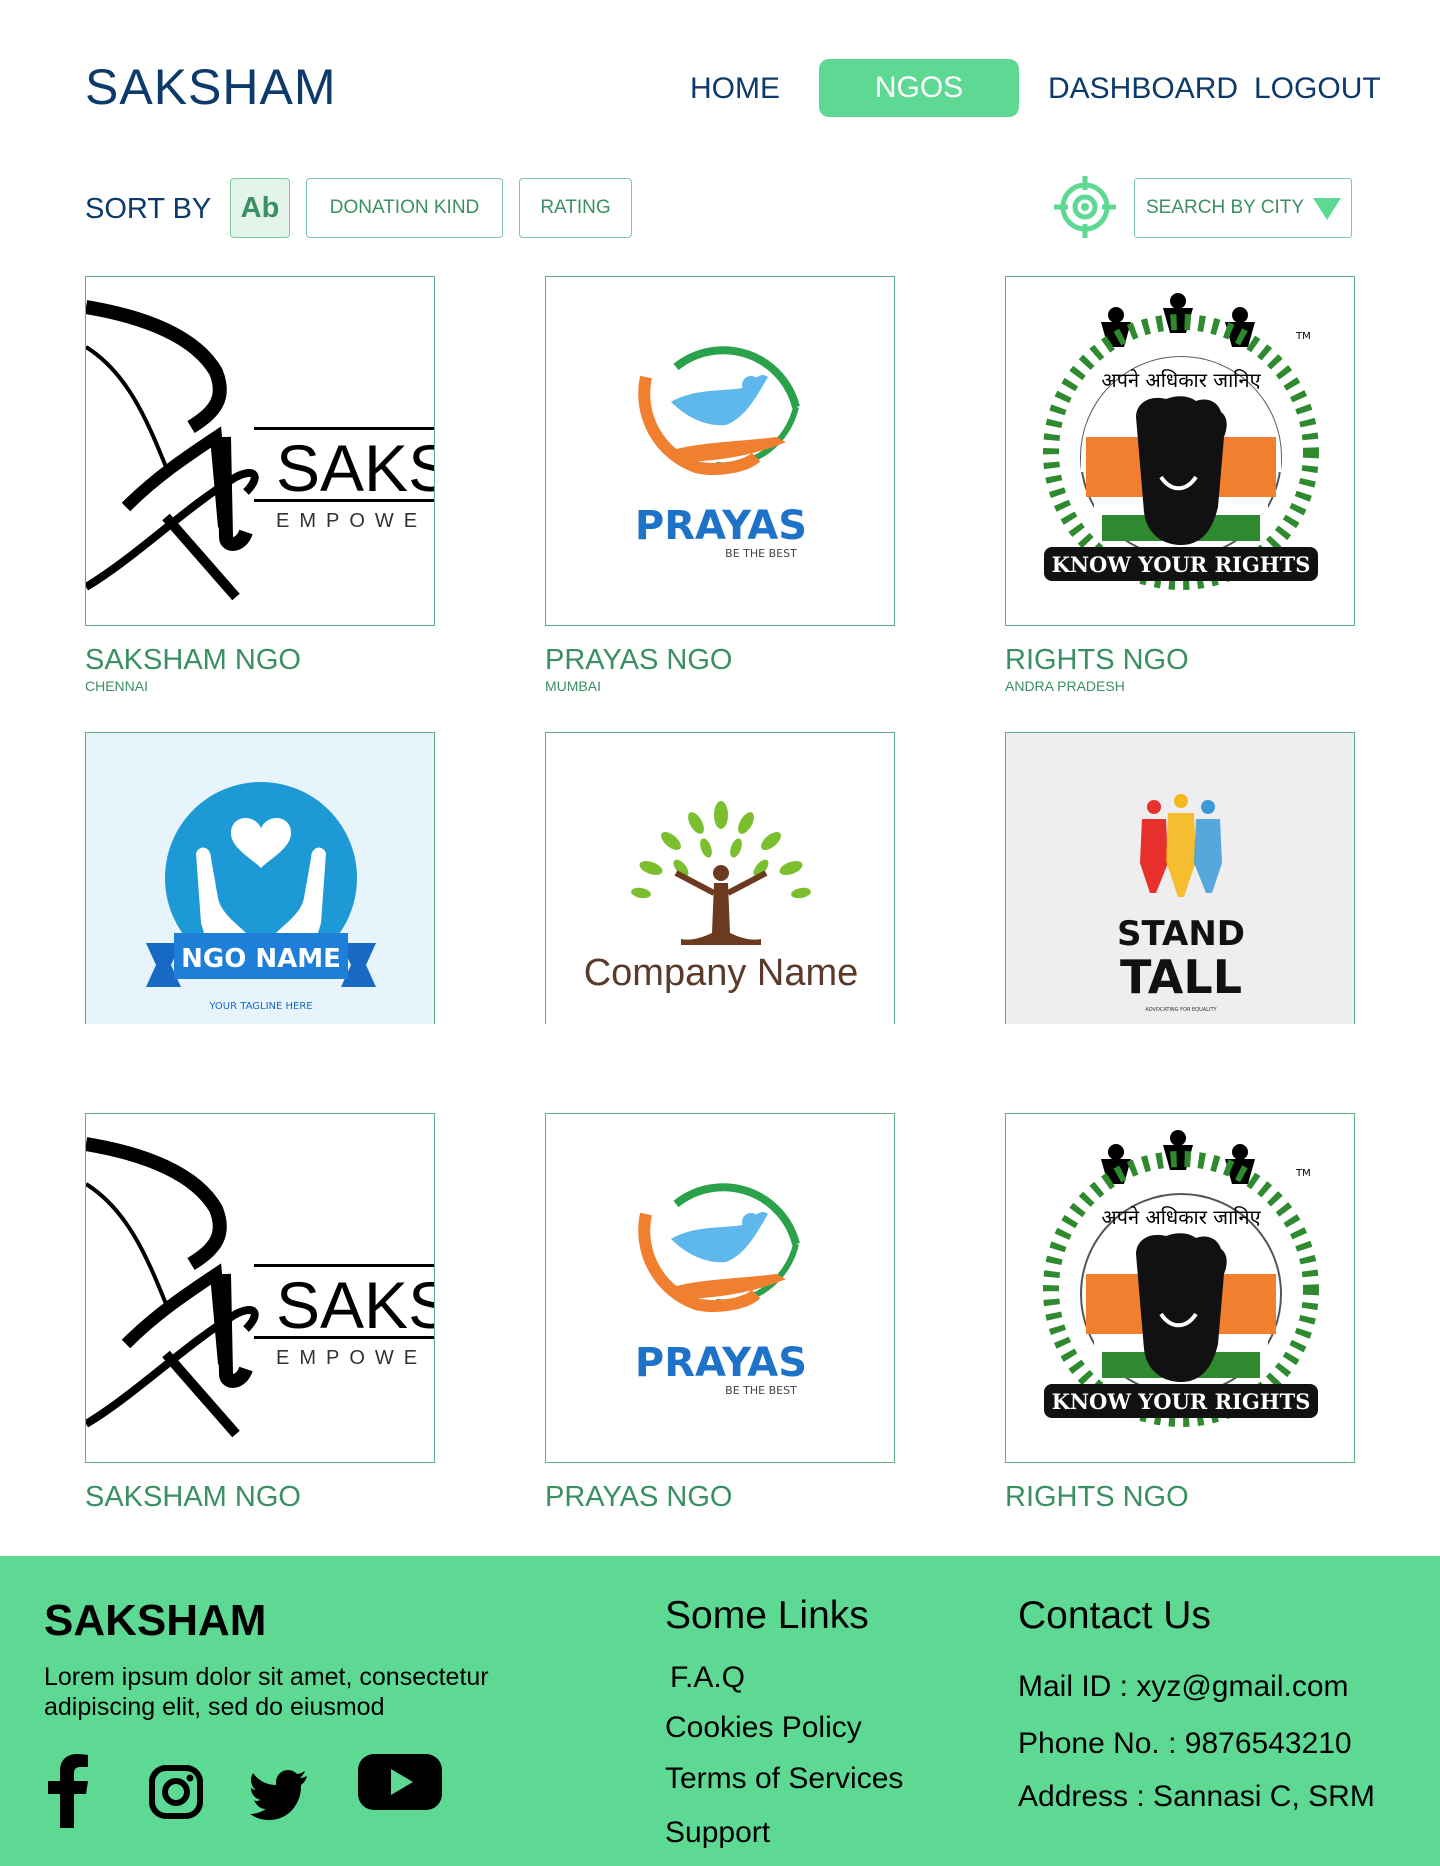  What do you see at coordinates (1143, 89) in the screenshot?
I see `nav-dashboard: DASHBOARD` at bounding box center [1143, 89].